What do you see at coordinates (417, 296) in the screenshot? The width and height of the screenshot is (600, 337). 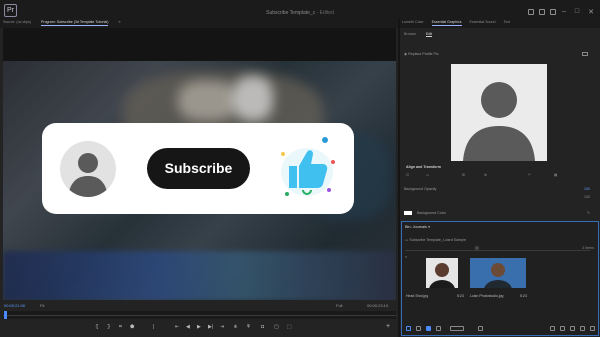 I see `media-name-1: Head Shot.jpg` at bounding box center [417, 296].